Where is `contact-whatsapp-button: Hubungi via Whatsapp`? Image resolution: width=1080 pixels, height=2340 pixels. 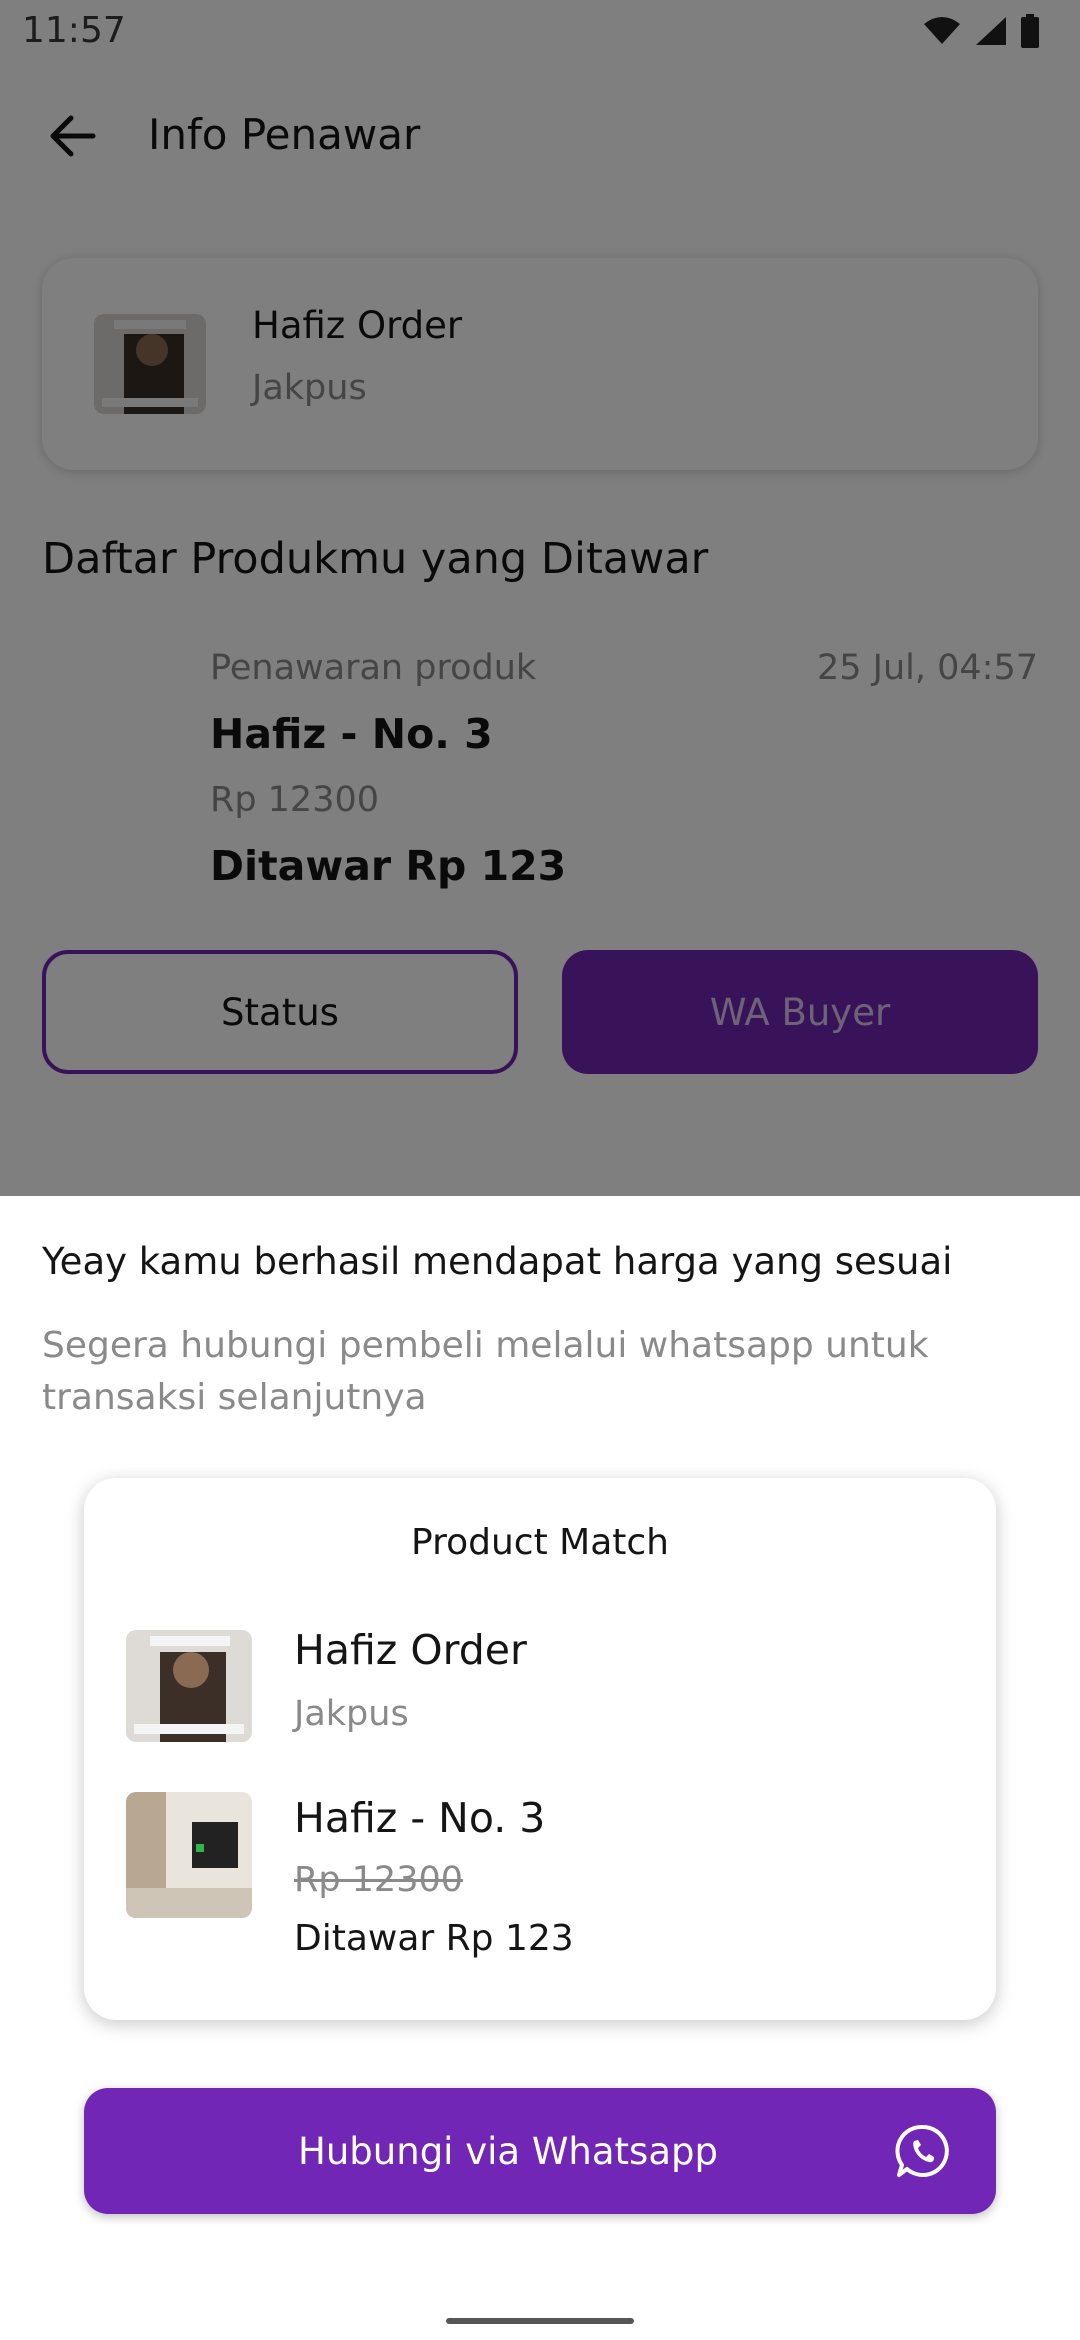
contact-whatsapp-button: Hubungi via Whatsapp is located at coordinates (540, 2151).